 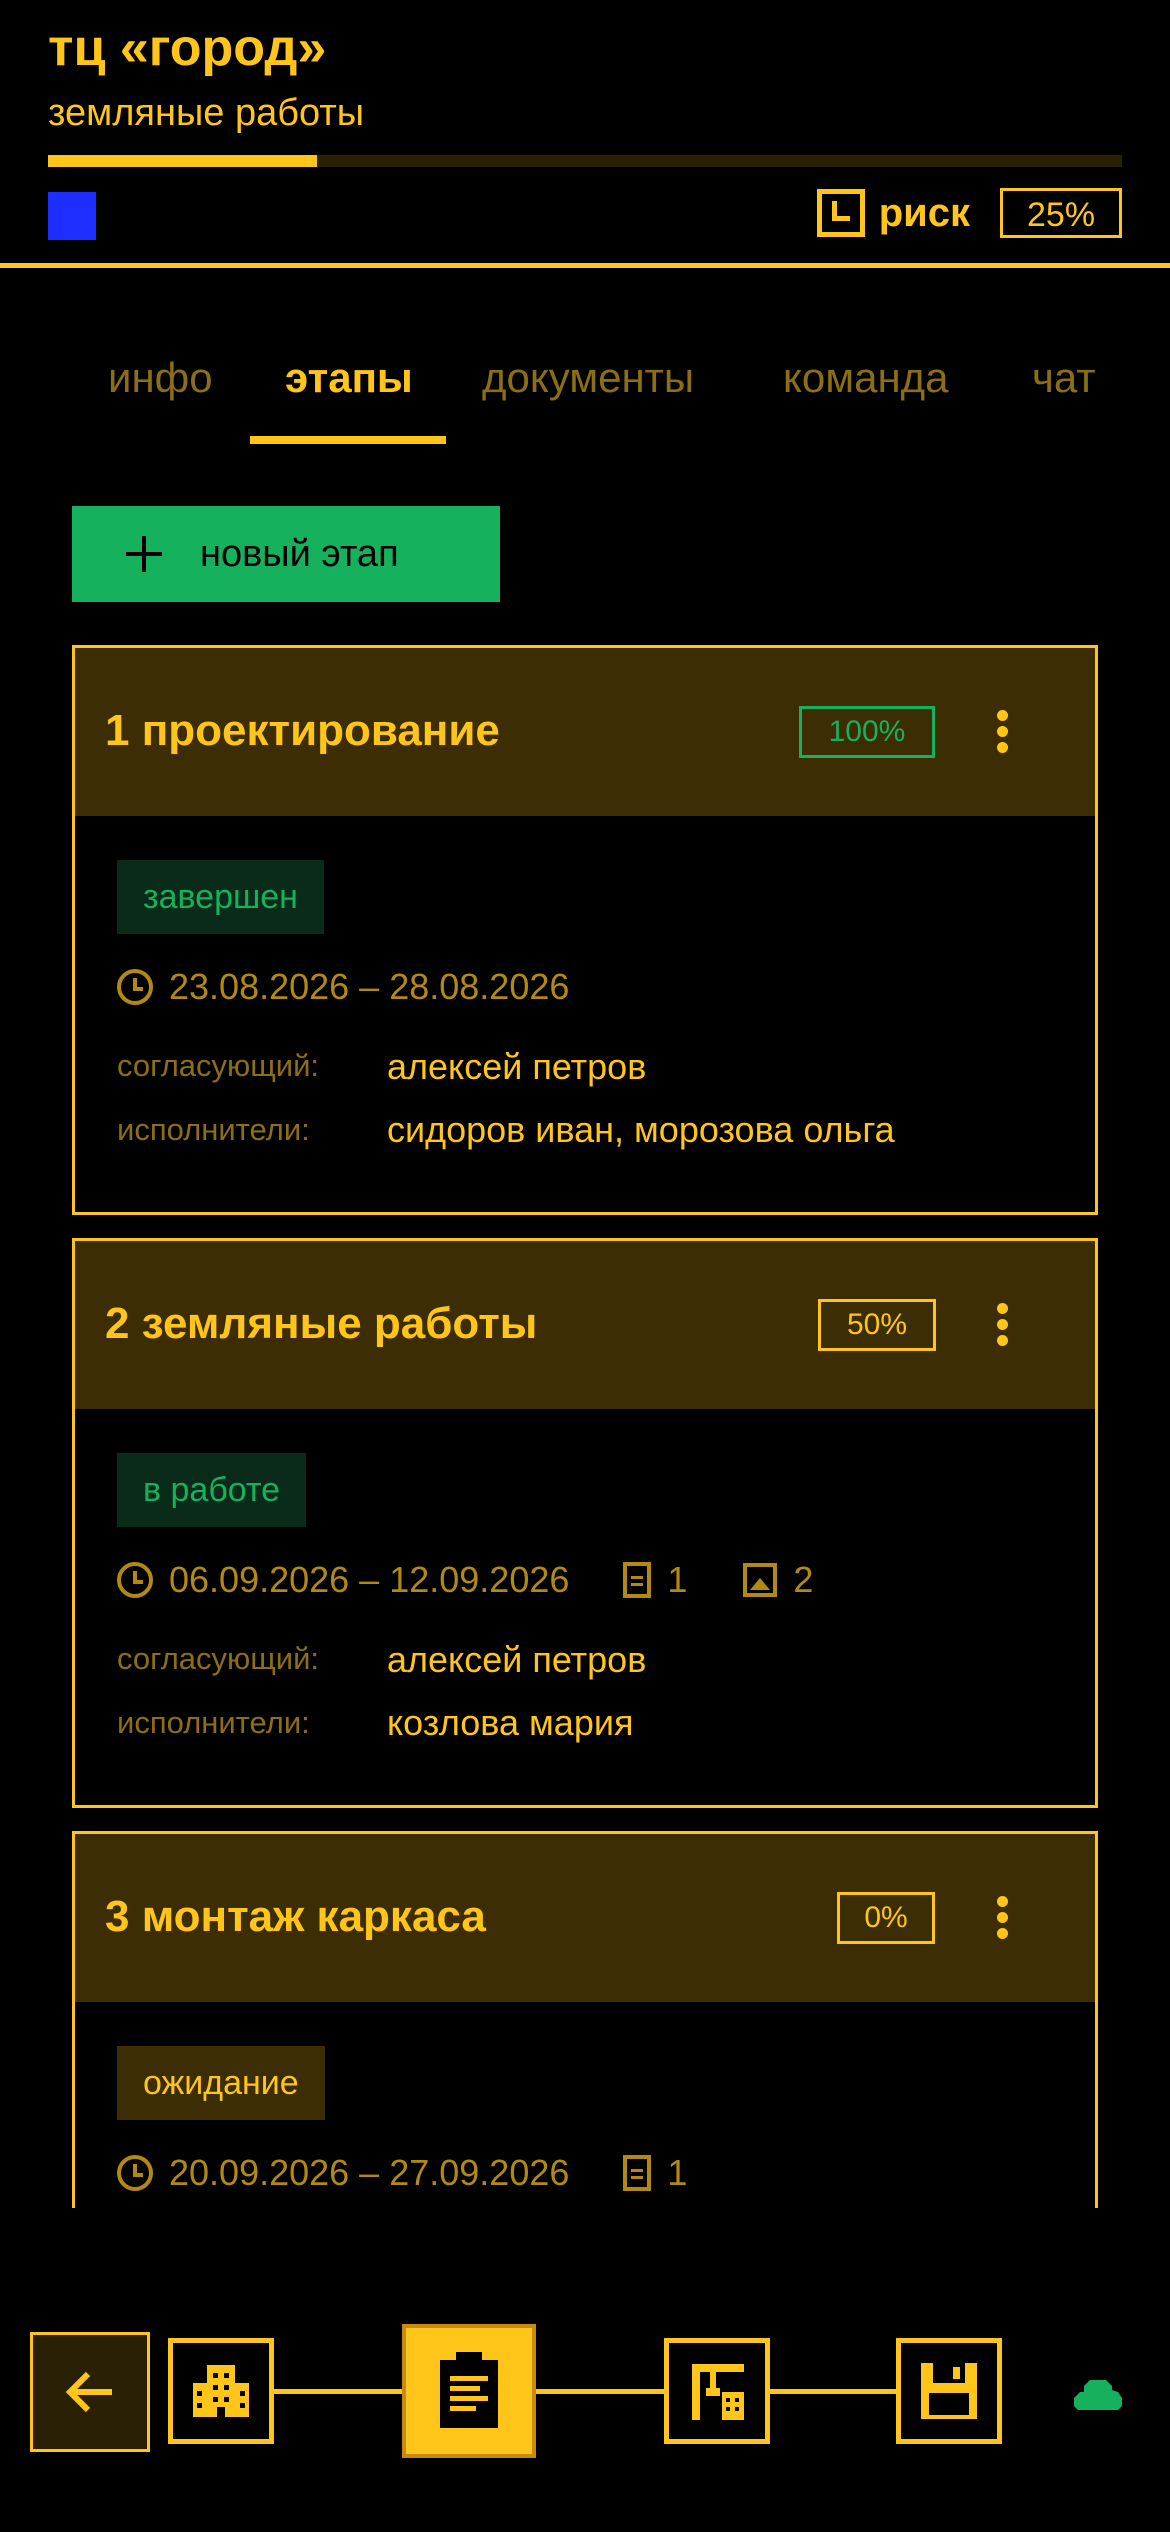 I want to click on building-icon, so click(x=221, y=2391).